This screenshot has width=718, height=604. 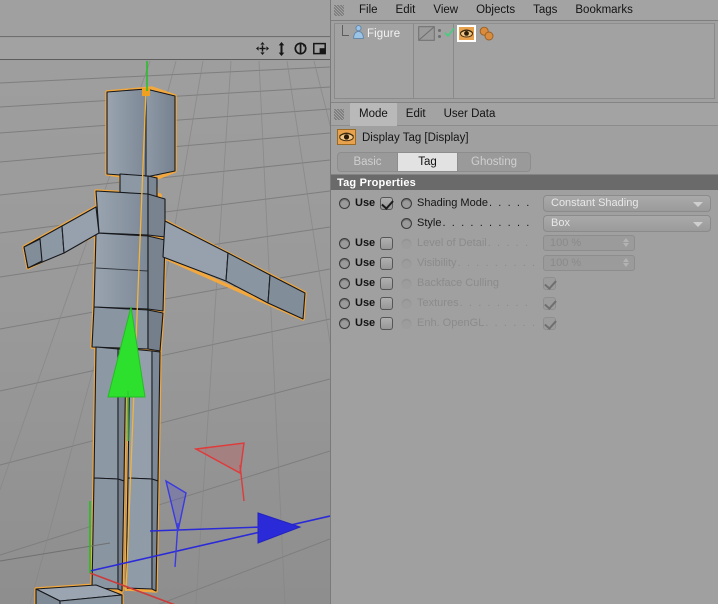 What do you see at coordinates (486, 33) in the screenshot?
I see `material-tag-icon` at bounding box center [486, 33].